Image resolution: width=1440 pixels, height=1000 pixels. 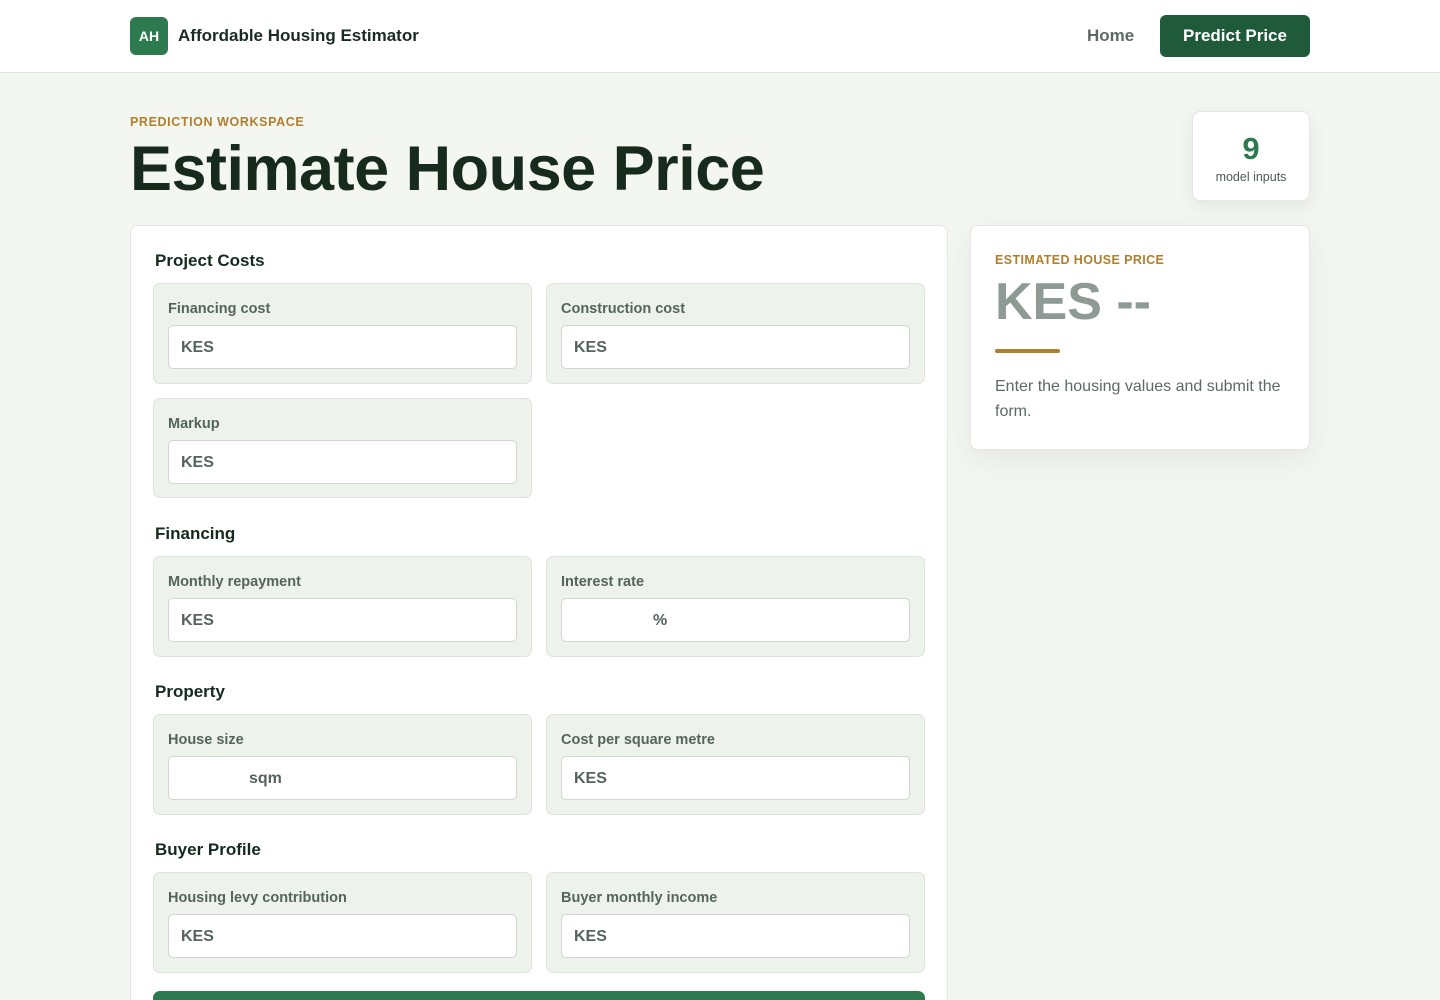 I want to click on estimated-price-value: KES --, so click(x=1073, y=302).